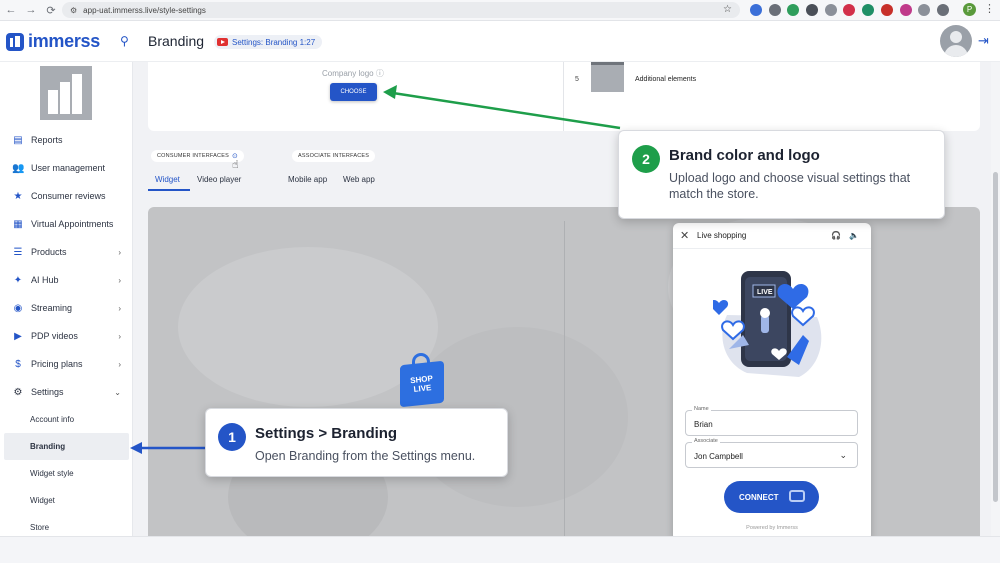 The height and width of the screenshot is (563, 1000). I want to click on back-icon: ←, so click(11, 10).